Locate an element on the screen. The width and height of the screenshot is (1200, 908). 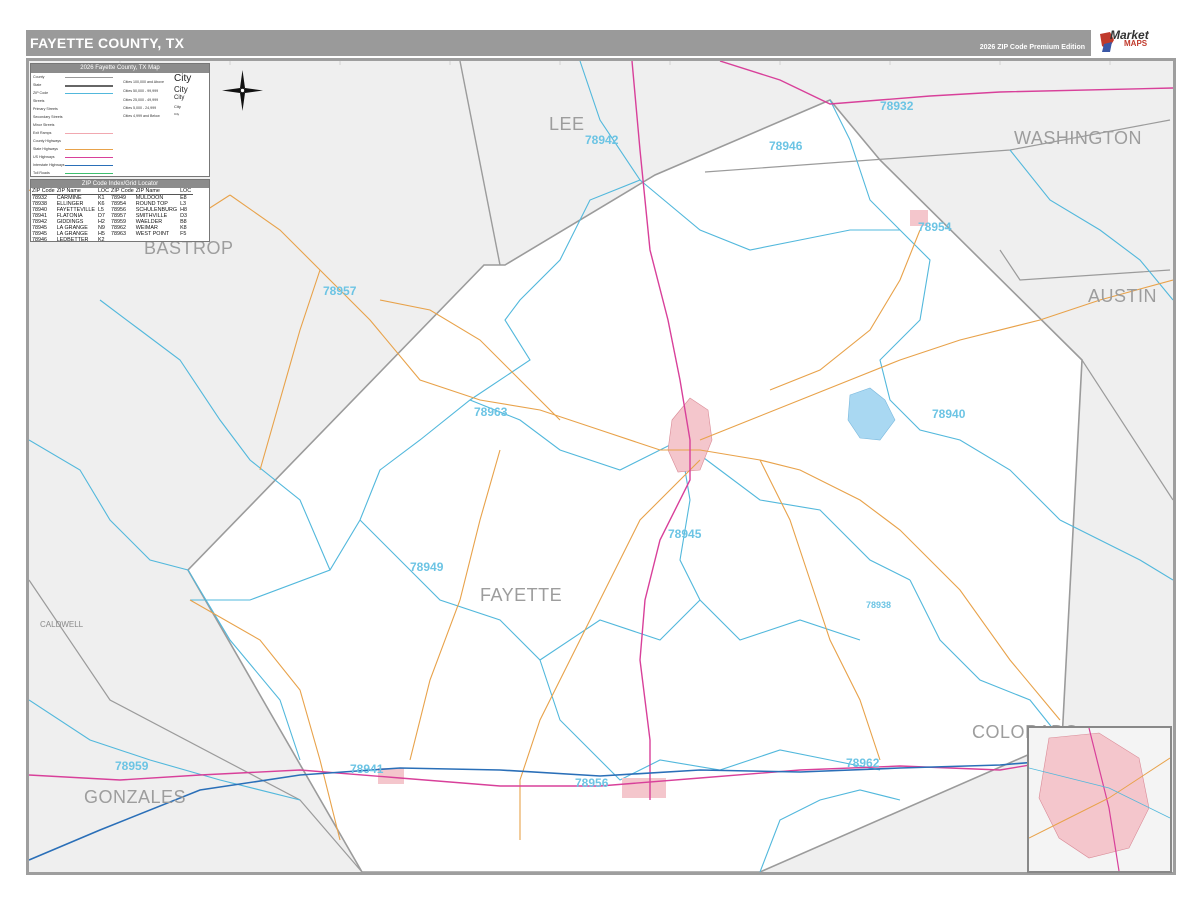
zip-label-78946: 78946 is located at coordinates (786, 146).